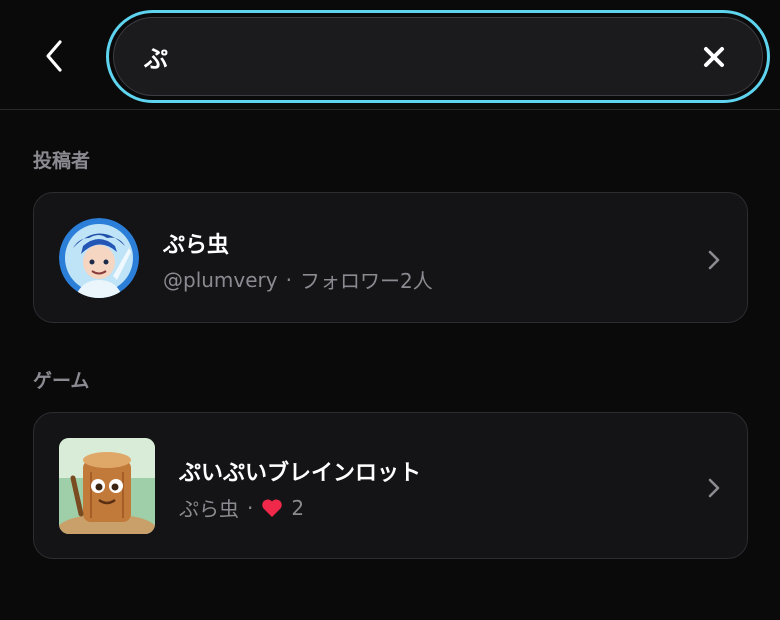 This screenshot has height=620, width=780. Describe the element at coordinates (298, 279) in the screenshot. I see `creator-meta: @plumvery · フォロワー2人` at that location.